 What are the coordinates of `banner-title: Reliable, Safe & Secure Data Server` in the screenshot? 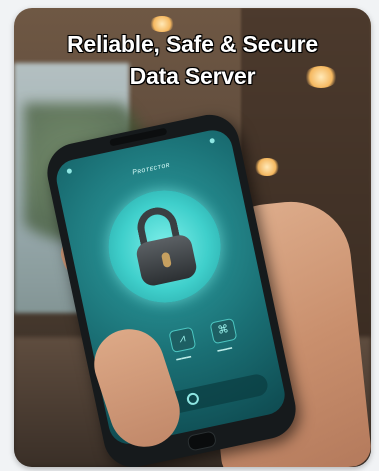 It's located at (192, 60).